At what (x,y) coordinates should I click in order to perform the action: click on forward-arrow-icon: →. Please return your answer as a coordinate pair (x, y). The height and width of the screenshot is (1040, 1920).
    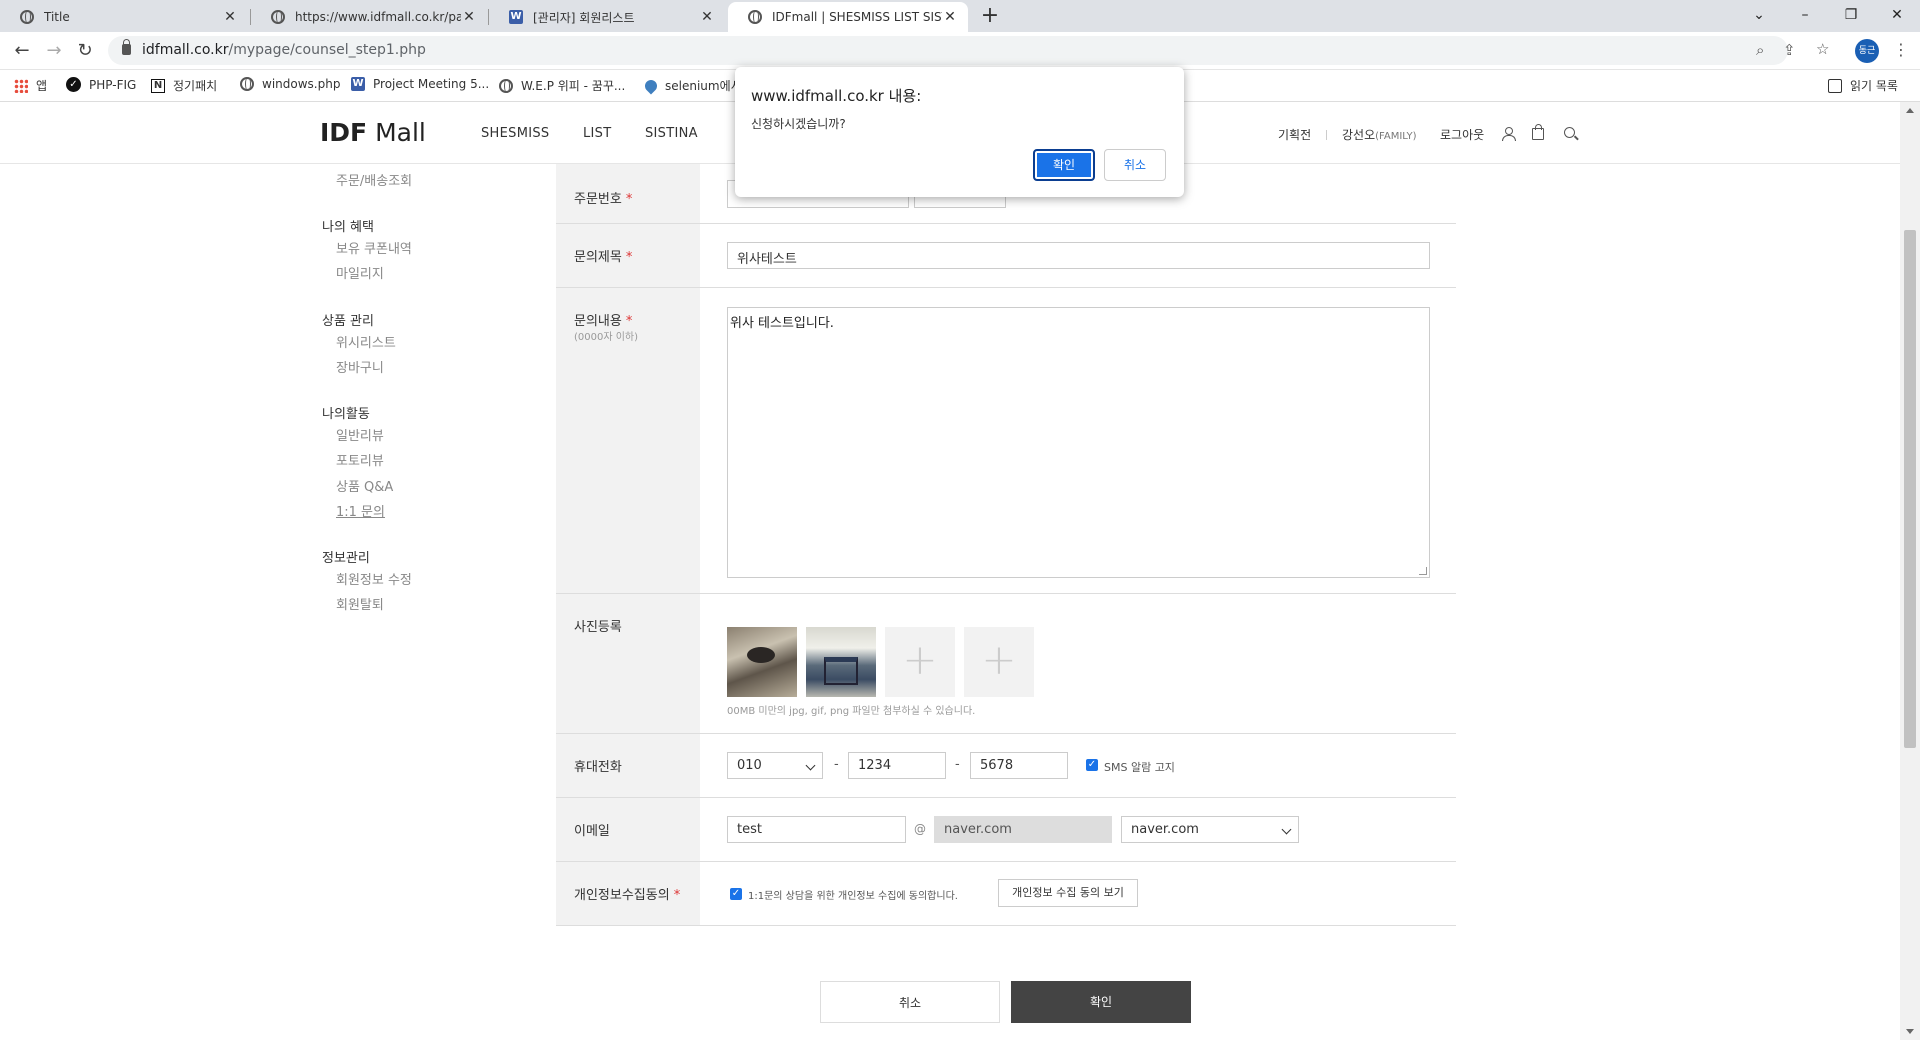
    Looking at the image, I should click on (54, 52).